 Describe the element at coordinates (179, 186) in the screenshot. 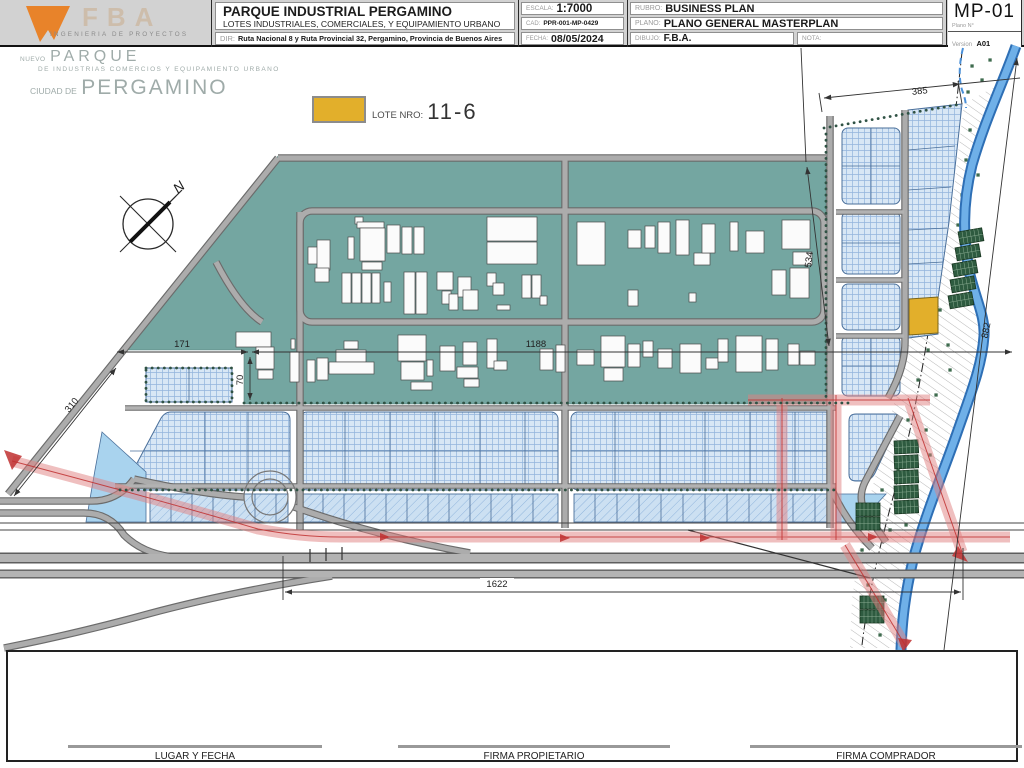

I see `compass-north-label: N` at that location.